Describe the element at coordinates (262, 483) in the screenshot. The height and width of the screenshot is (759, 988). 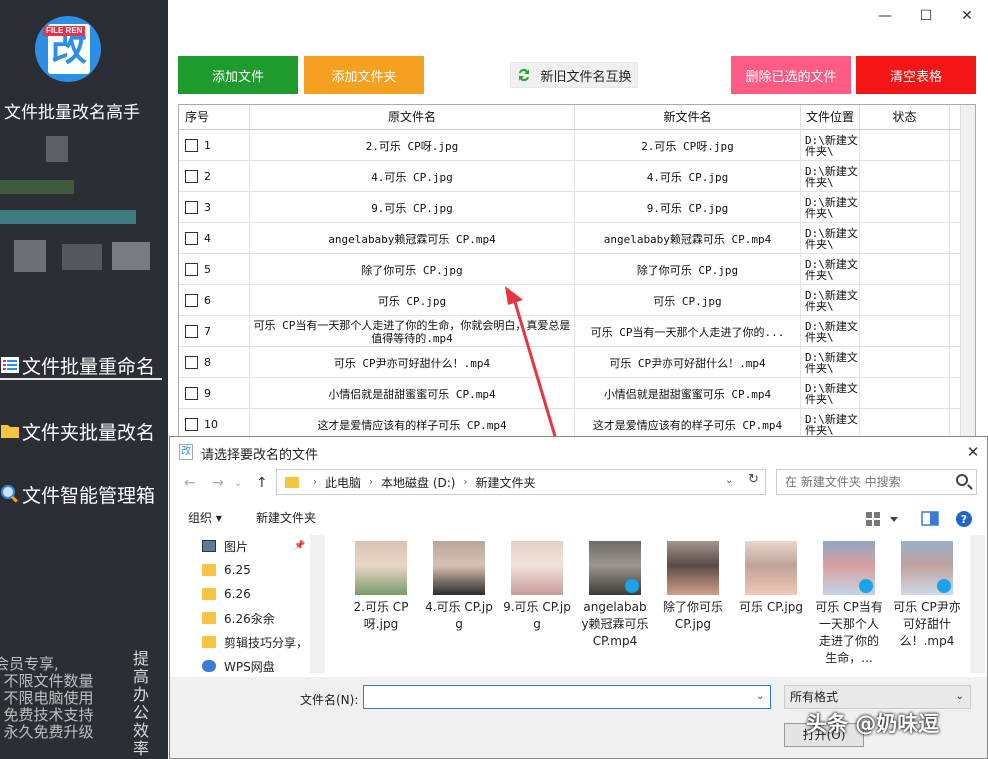
I see `up-arrow-icon: ↑` at that location.